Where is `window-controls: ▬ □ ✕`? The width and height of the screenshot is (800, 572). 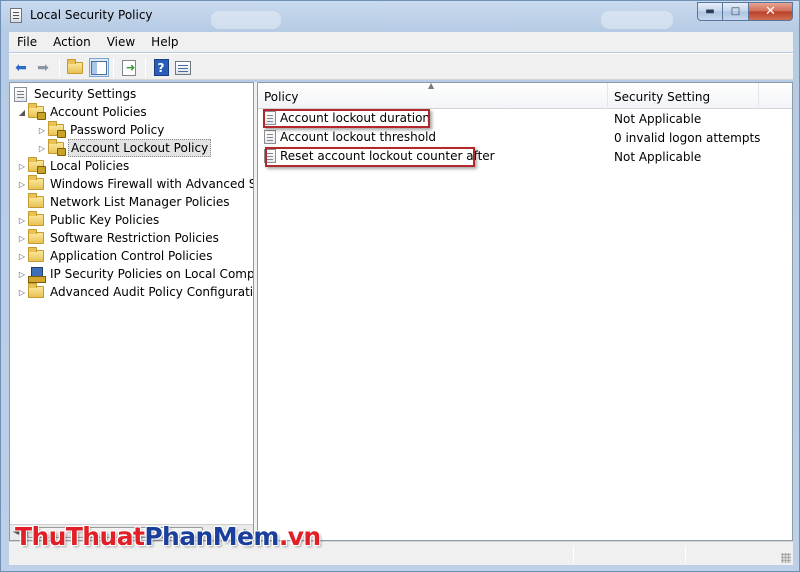 window-controls: ▬ □ ✕ is located at coordinates (745, 11).